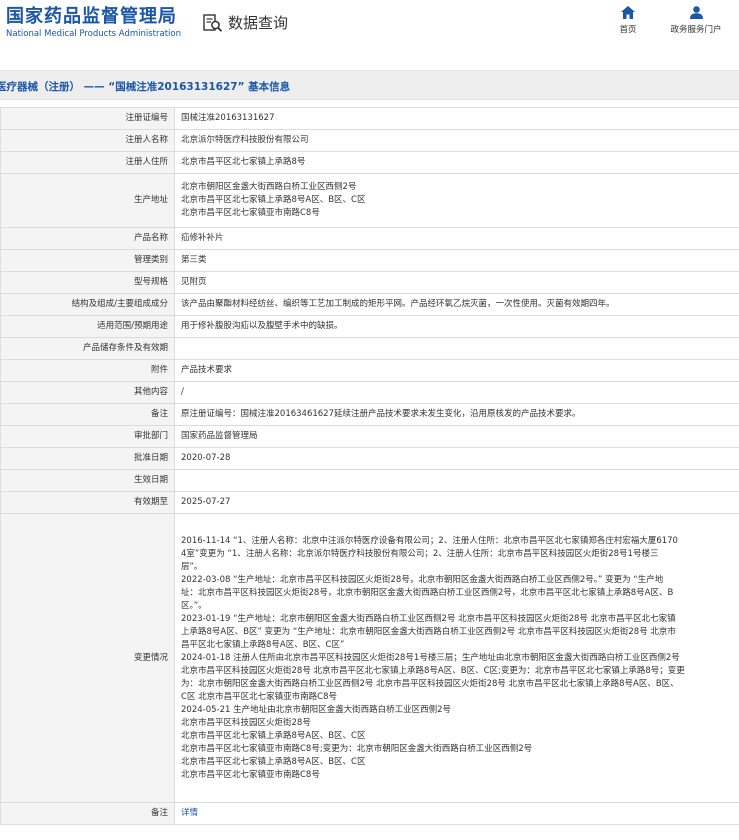 This screenshot has width=739, height=840. I want to click on data-query-icon, so click(213, 23).